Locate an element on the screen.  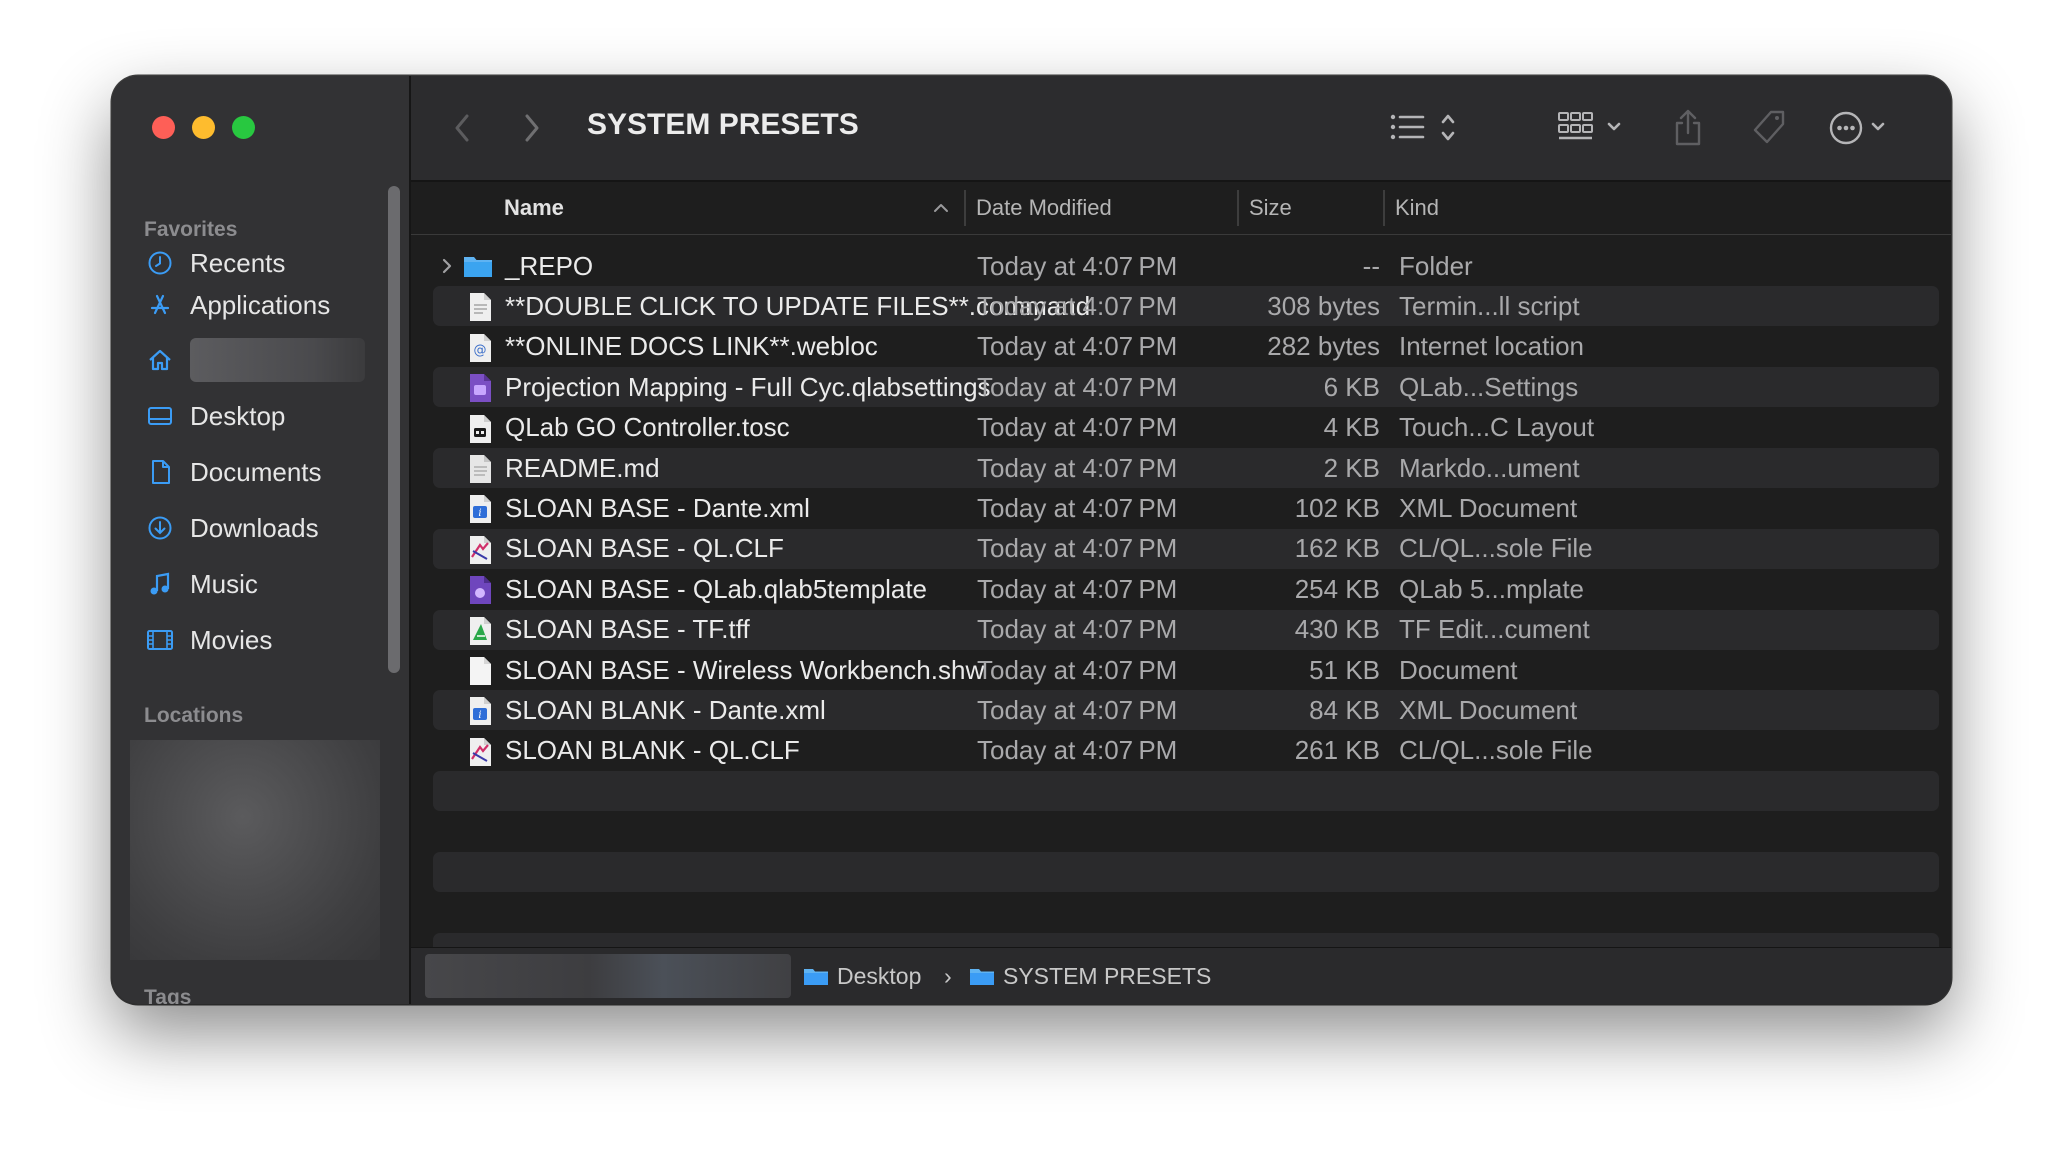
file-row: _REPO Today at 4:07 PM -- Folder is located at coordinates (1186, 266).